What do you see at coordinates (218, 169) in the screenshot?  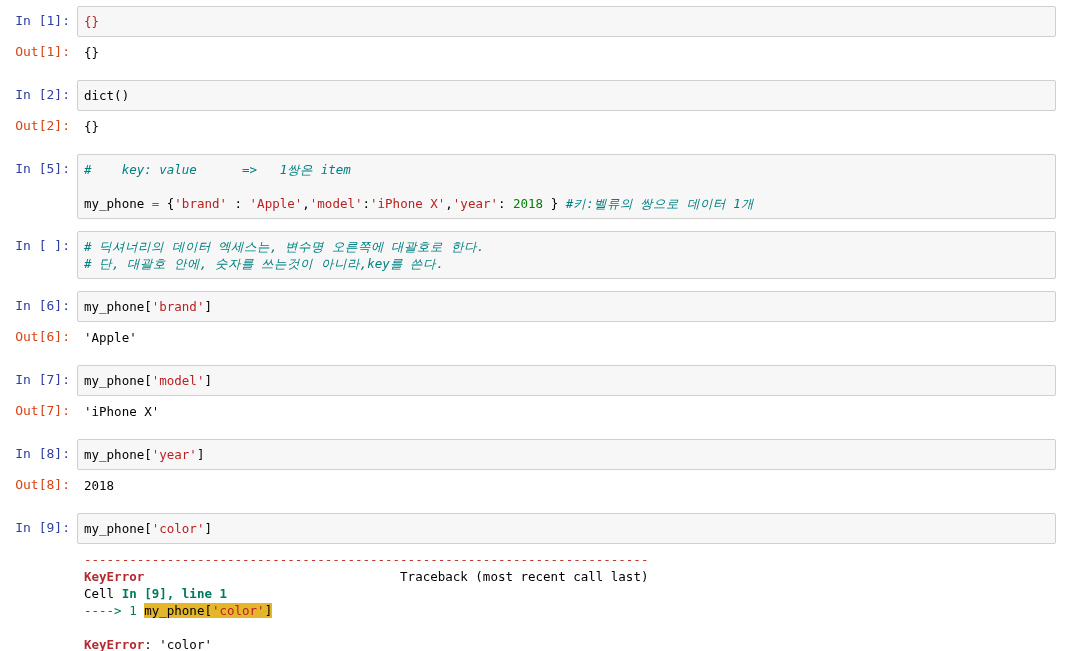 I see `code-line: # key: value => 1쌍은 item` at bounding box center [218, 169].